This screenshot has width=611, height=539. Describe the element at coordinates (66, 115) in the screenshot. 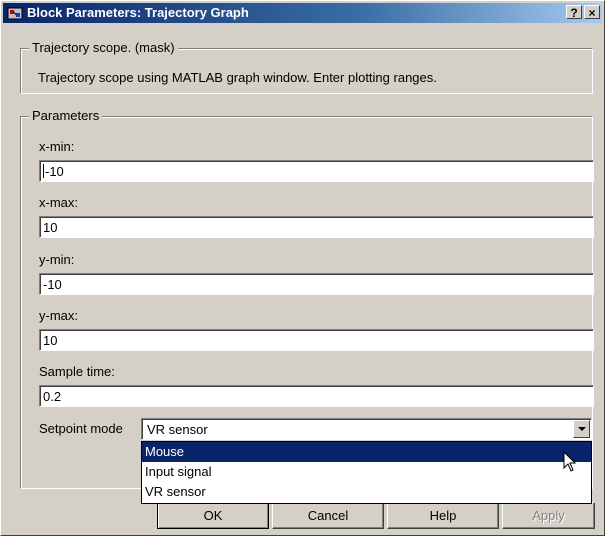

I see `parameters-group-label: Parameters` at that location.